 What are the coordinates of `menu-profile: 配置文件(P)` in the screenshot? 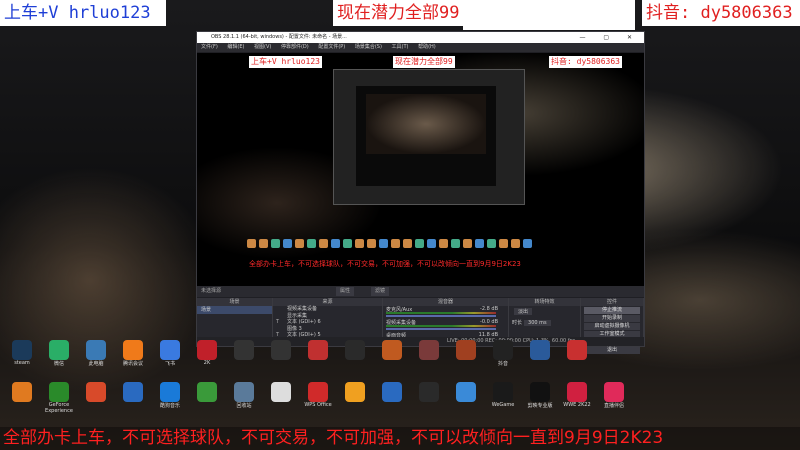 It's located at (331, 47).